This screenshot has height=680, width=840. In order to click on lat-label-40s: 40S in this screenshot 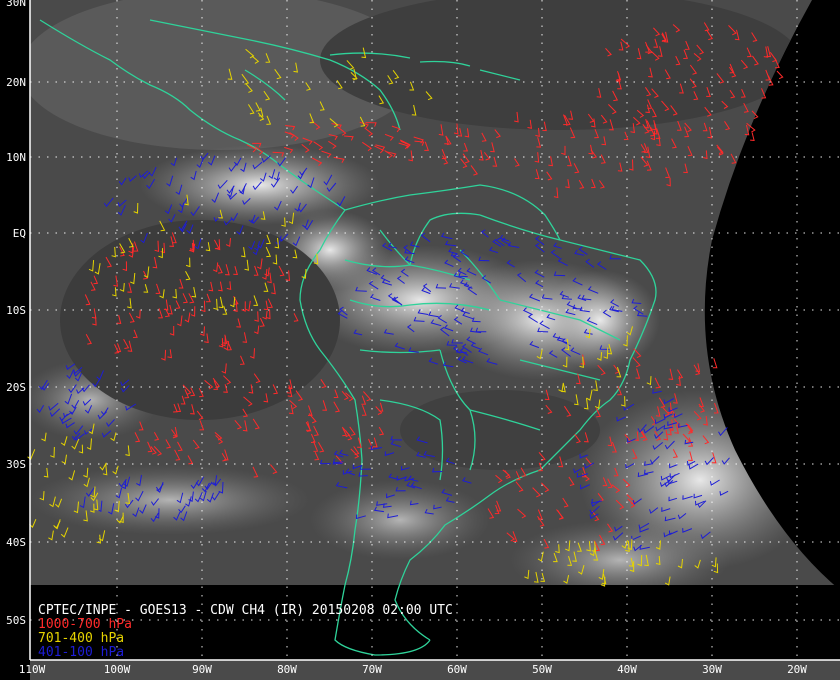, I will do `click(16, 542)`.